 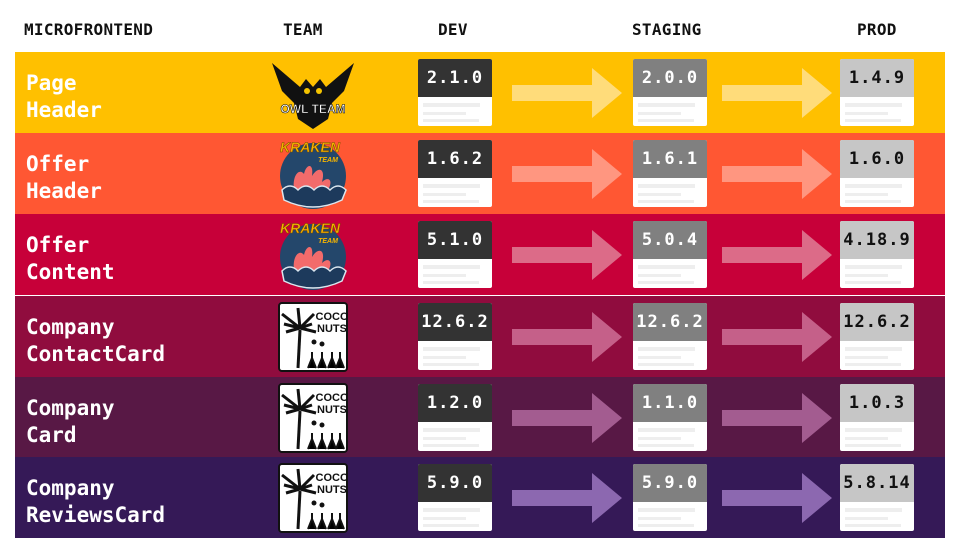 I want to click on staging-version-card: 1.6.1, so click(x=670, y=173).